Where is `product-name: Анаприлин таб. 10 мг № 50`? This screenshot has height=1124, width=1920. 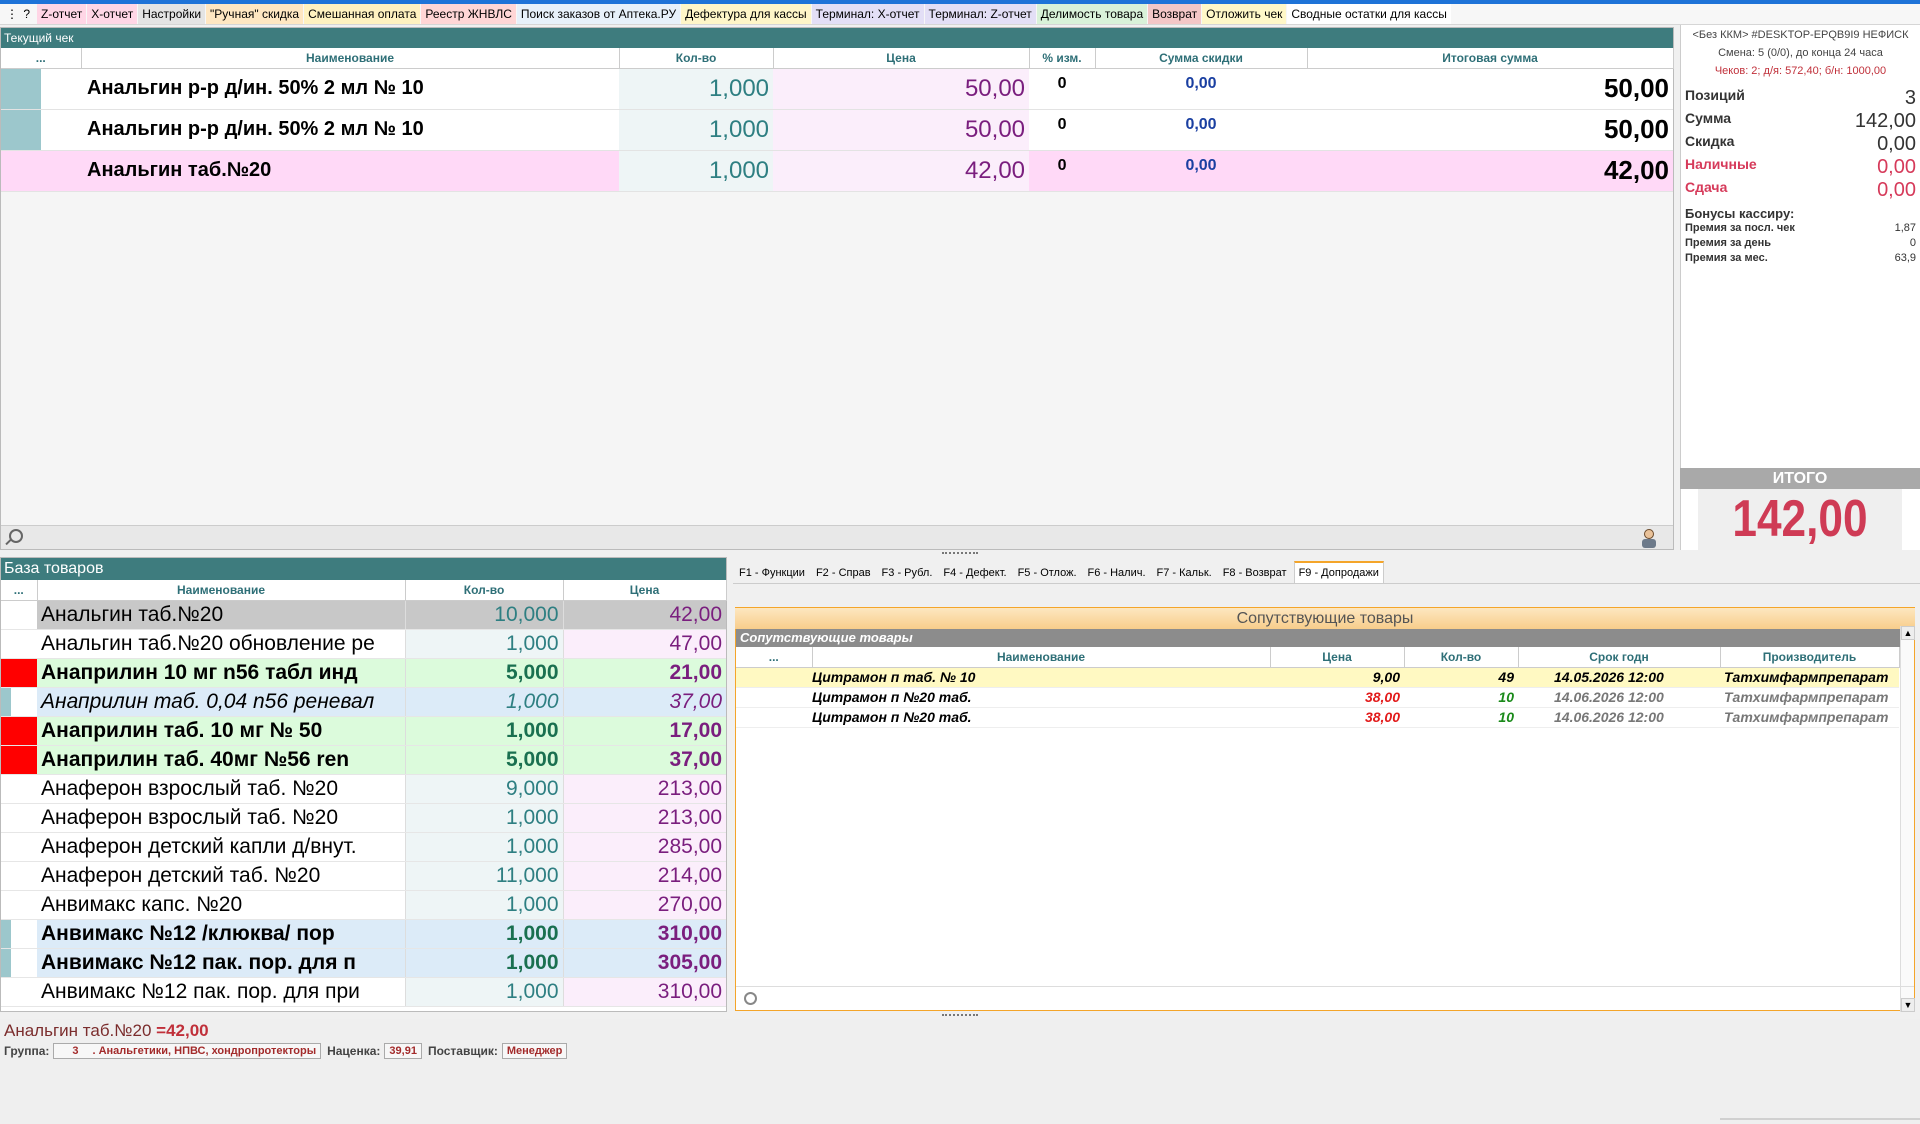 product-name: Анаприлин таб. 10 мг № 50 is located at coordinates (221, 731).